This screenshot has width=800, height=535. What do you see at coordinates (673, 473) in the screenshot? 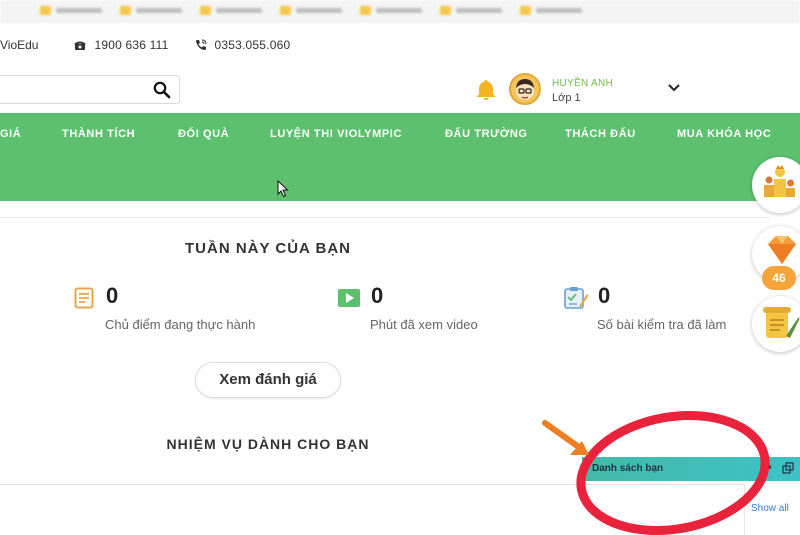
I see `red-annotation-ellipse` at bounding box center [673, 473].